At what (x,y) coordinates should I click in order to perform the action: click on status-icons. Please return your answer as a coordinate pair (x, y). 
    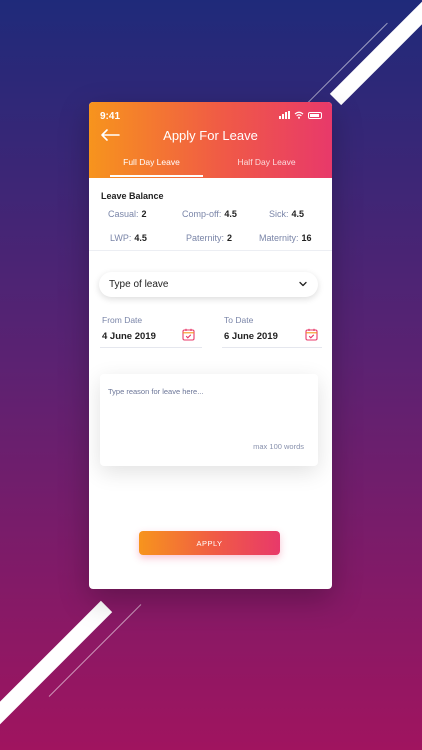
    Looking at the image, I should click on (300, 115).